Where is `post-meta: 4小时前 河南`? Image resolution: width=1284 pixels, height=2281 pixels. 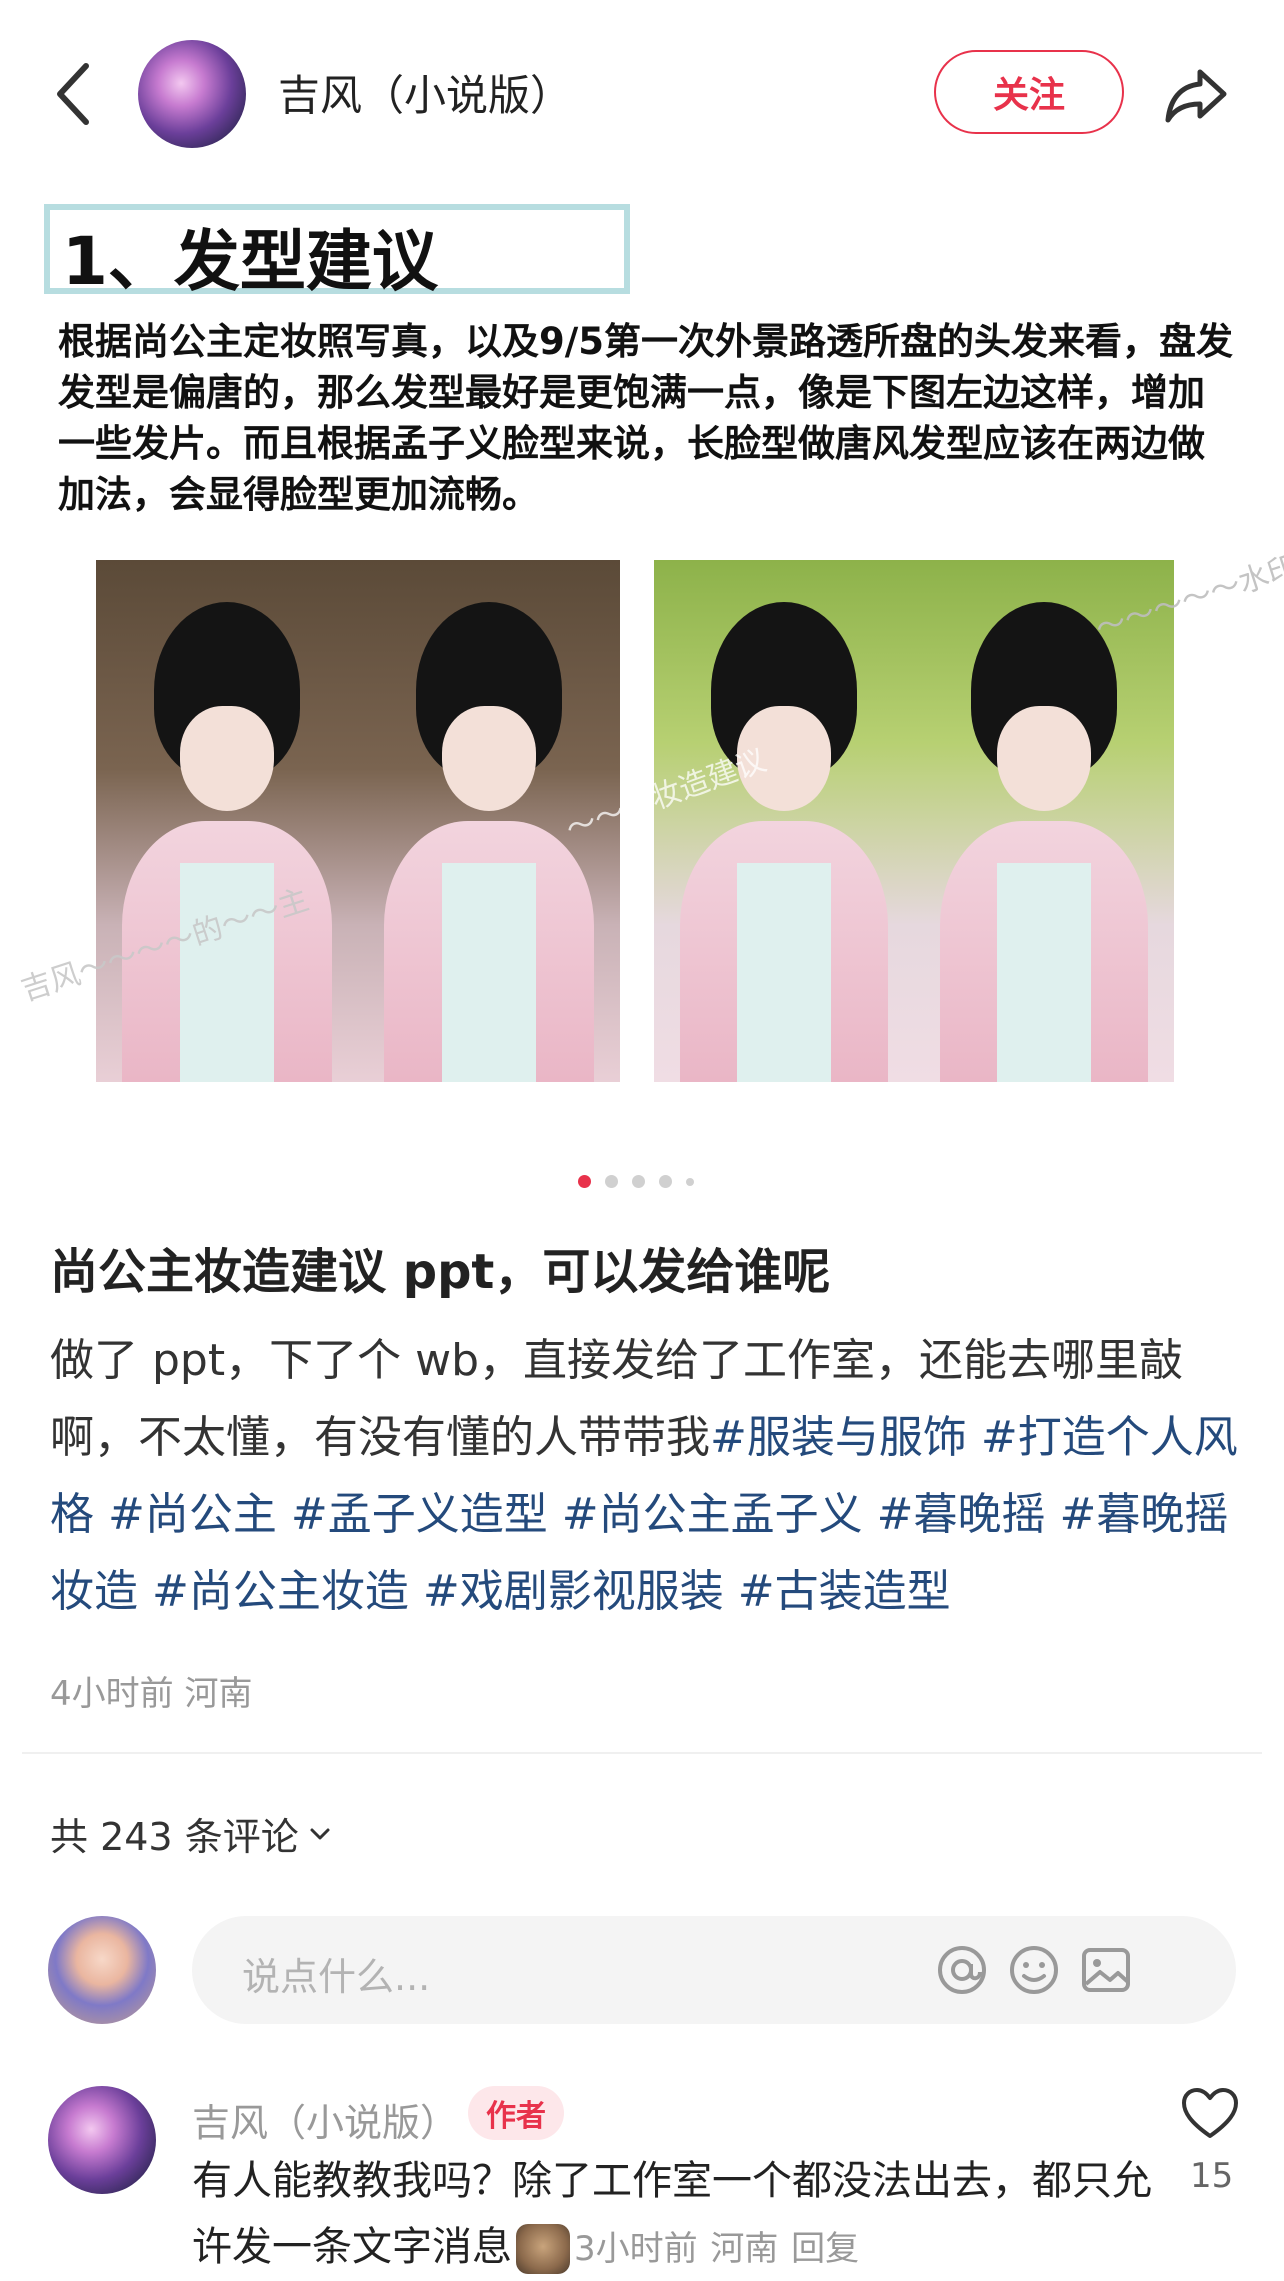
post-meta: 4小时前 河南 is located at coordinates (151, 1694).